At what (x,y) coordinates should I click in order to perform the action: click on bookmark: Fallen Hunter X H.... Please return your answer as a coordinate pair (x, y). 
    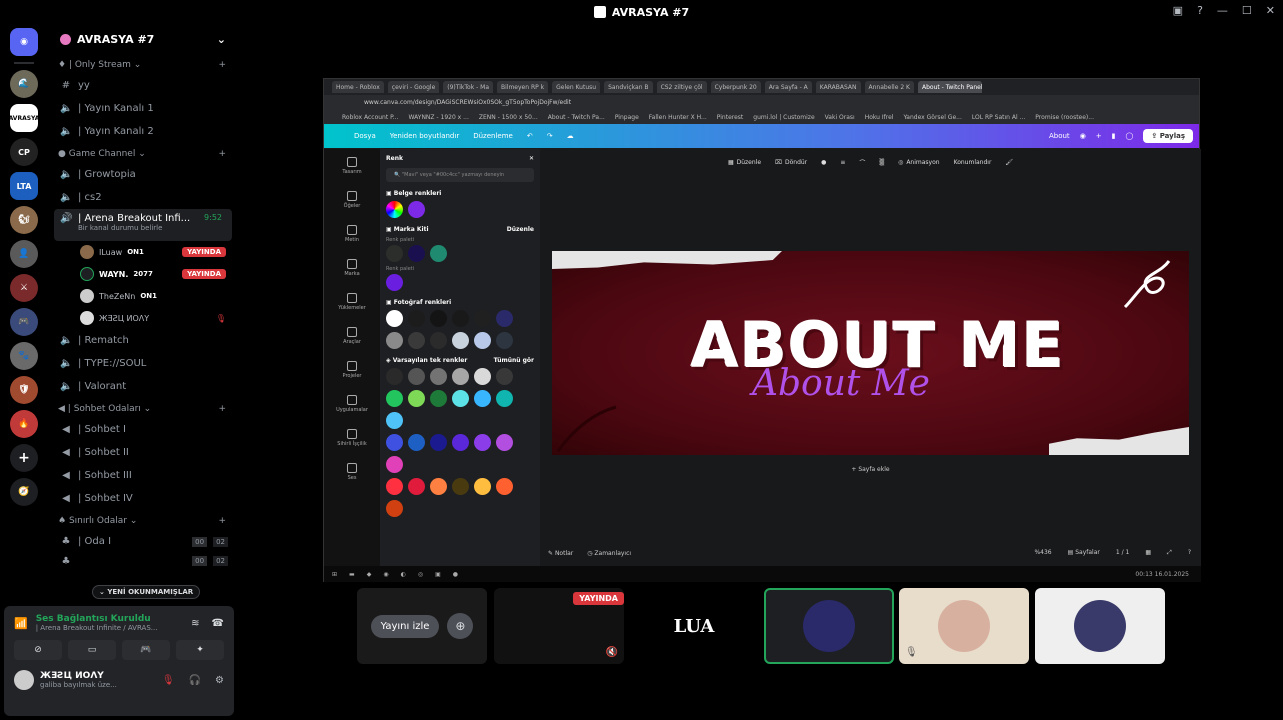
    Looking at the image, I should click on (678, 117).